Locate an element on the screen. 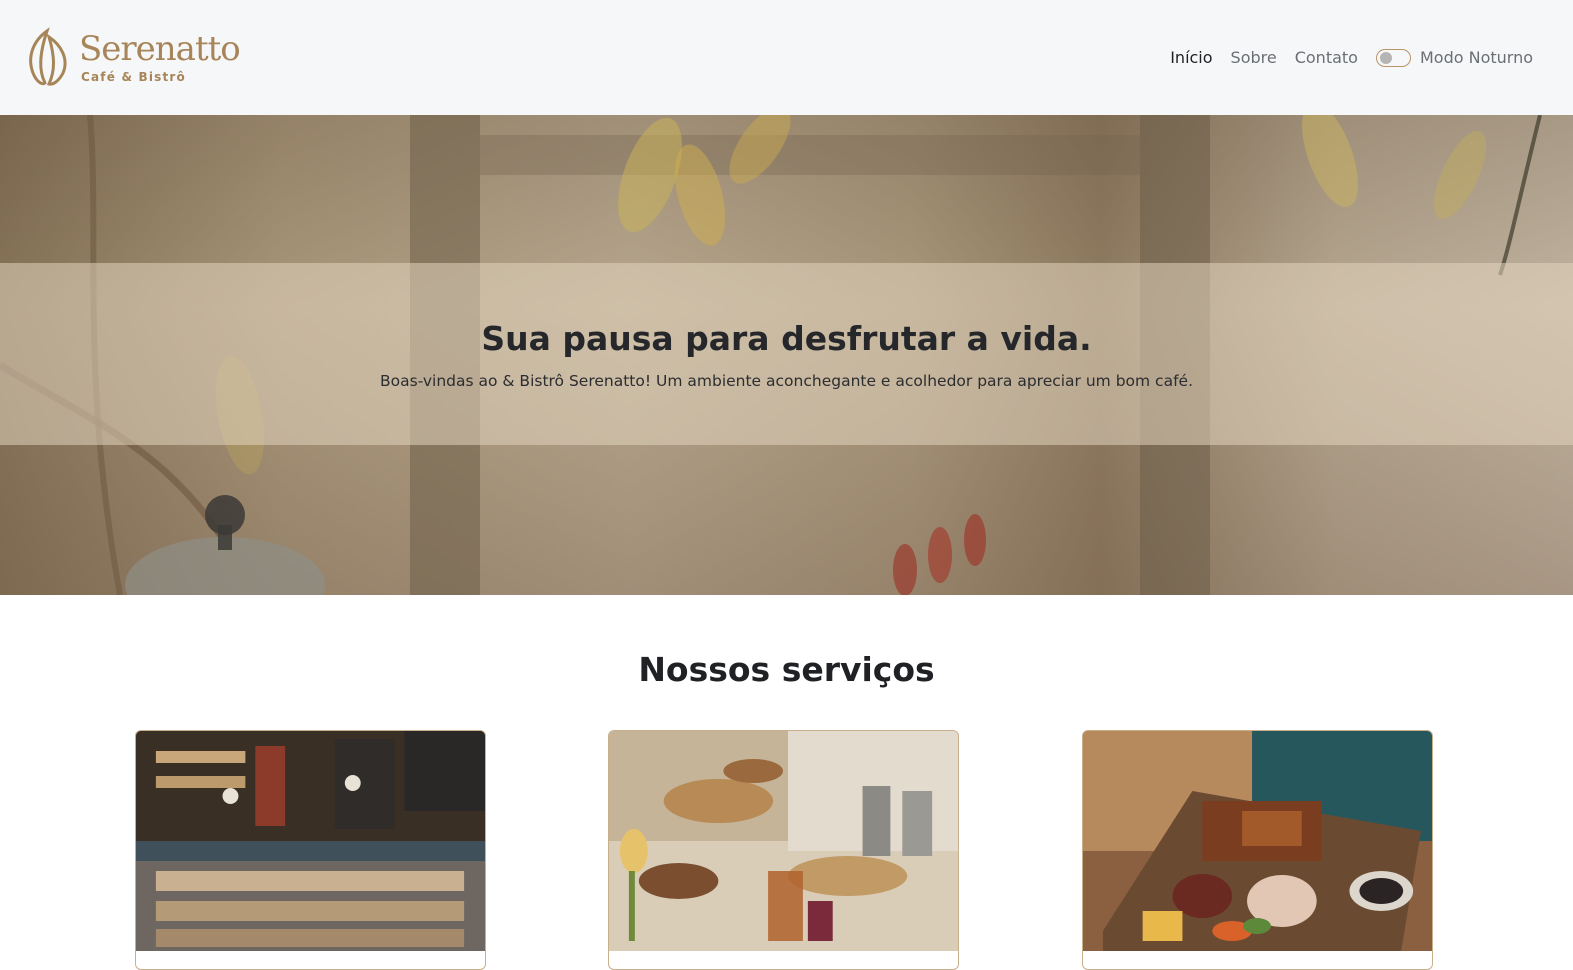  nav-link-sobre: Sobre is located at coordinates (1254, 57).